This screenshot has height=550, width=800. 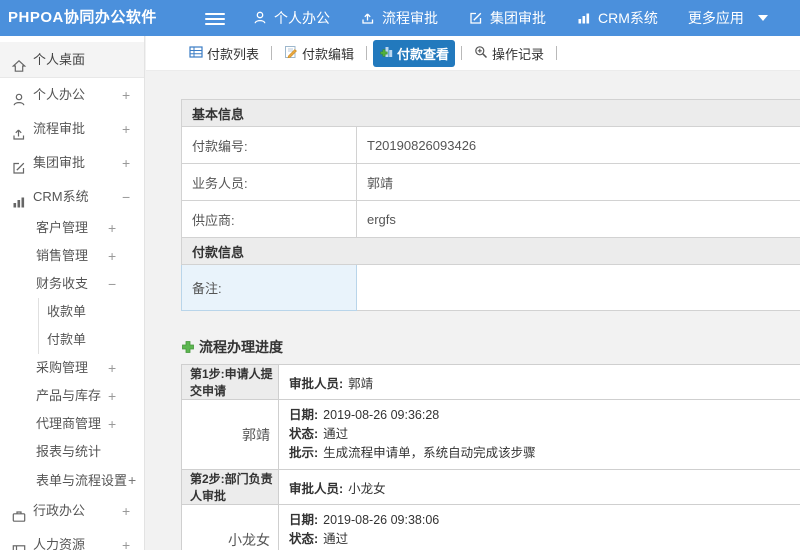 What do you see at coordinates (19, 543) in the screenshot?
I see `book-icon` at bounding box center [19, 543].